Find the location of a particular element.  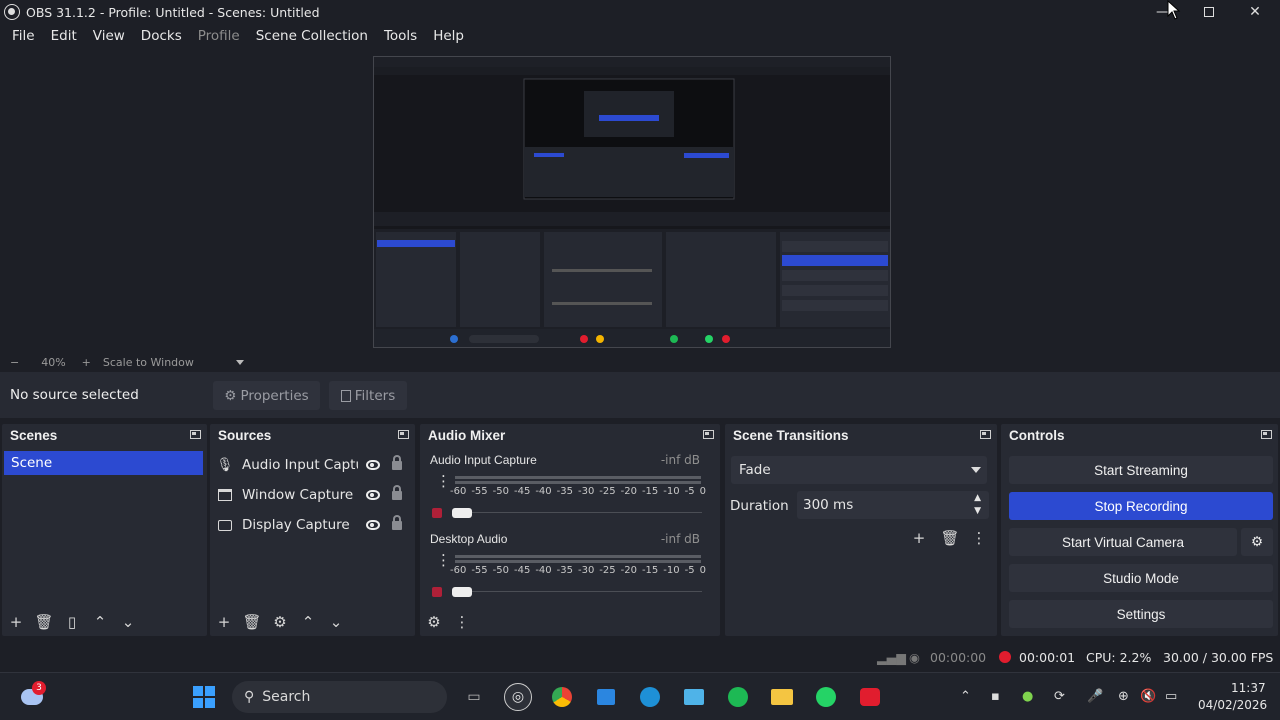

virtual-camera-settings-button: ⚙ is located at coordinates (1257, 542).